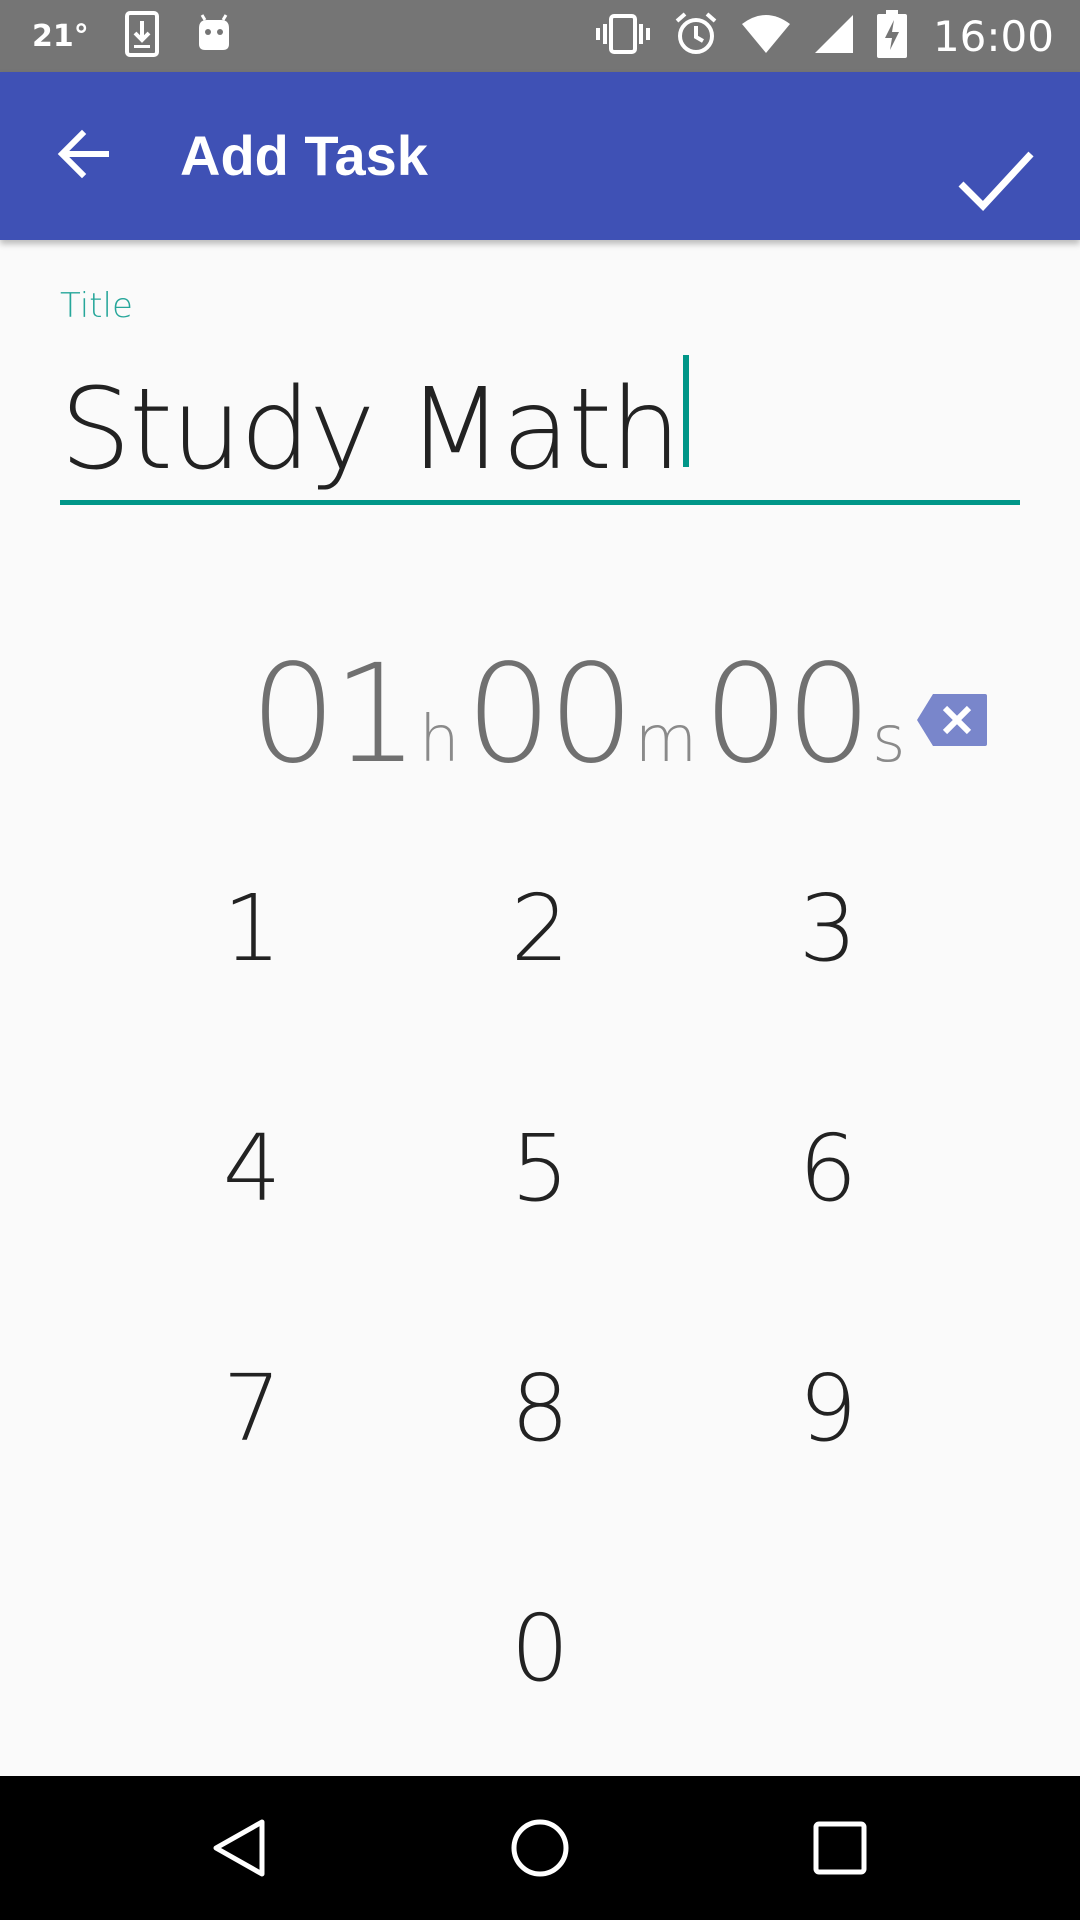 This screenshot has width=1080, height=1920. Describe the element at coordinates (828, 1168) in the screenshot. I see `keypad-key-6: 6` at that location.